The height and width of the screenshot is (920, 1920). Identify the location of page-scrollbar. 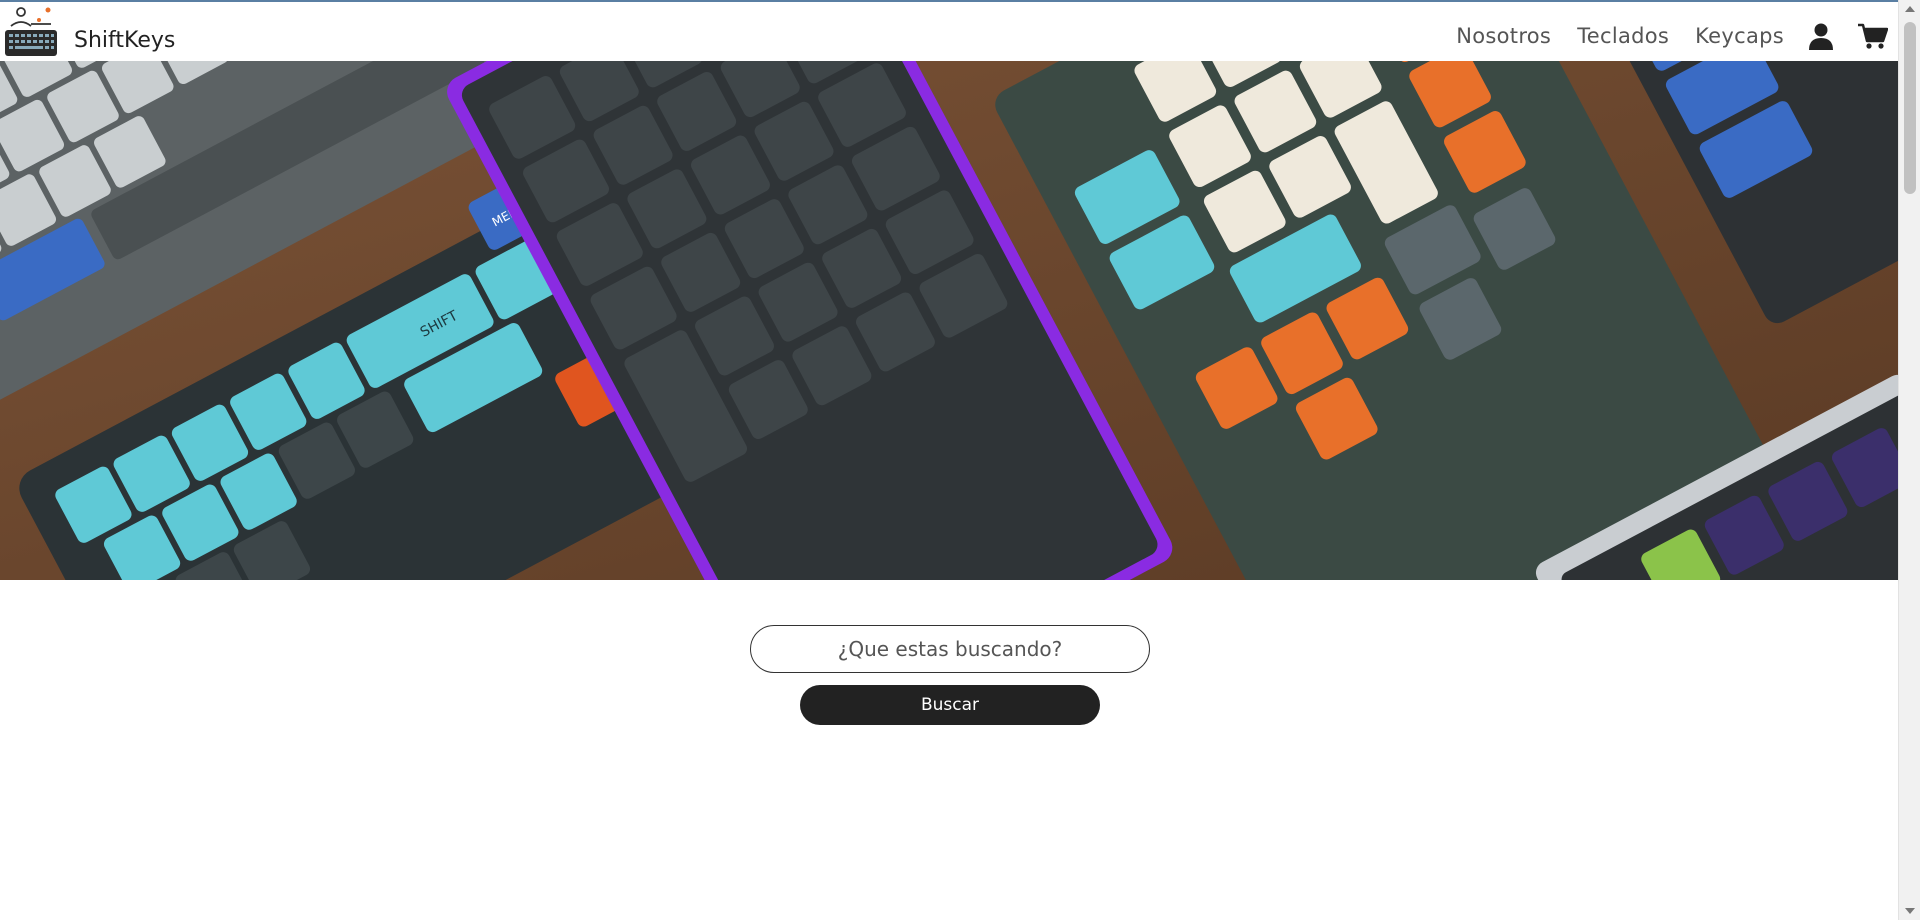
(1909, 460).